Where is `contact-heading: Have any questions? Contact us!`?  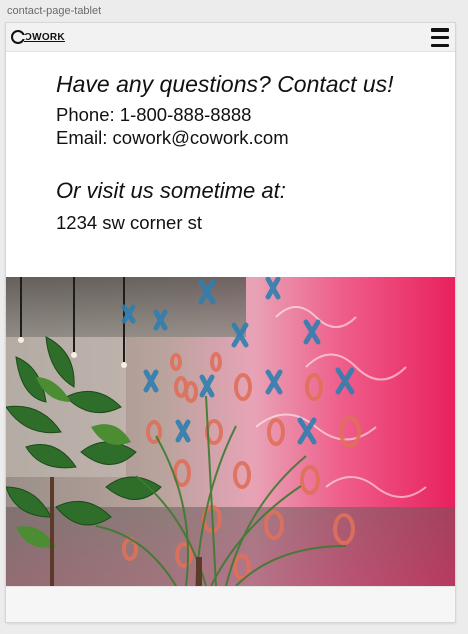 contact-heading: Have any questions? Contact us! is located at coordinates (225, 84).